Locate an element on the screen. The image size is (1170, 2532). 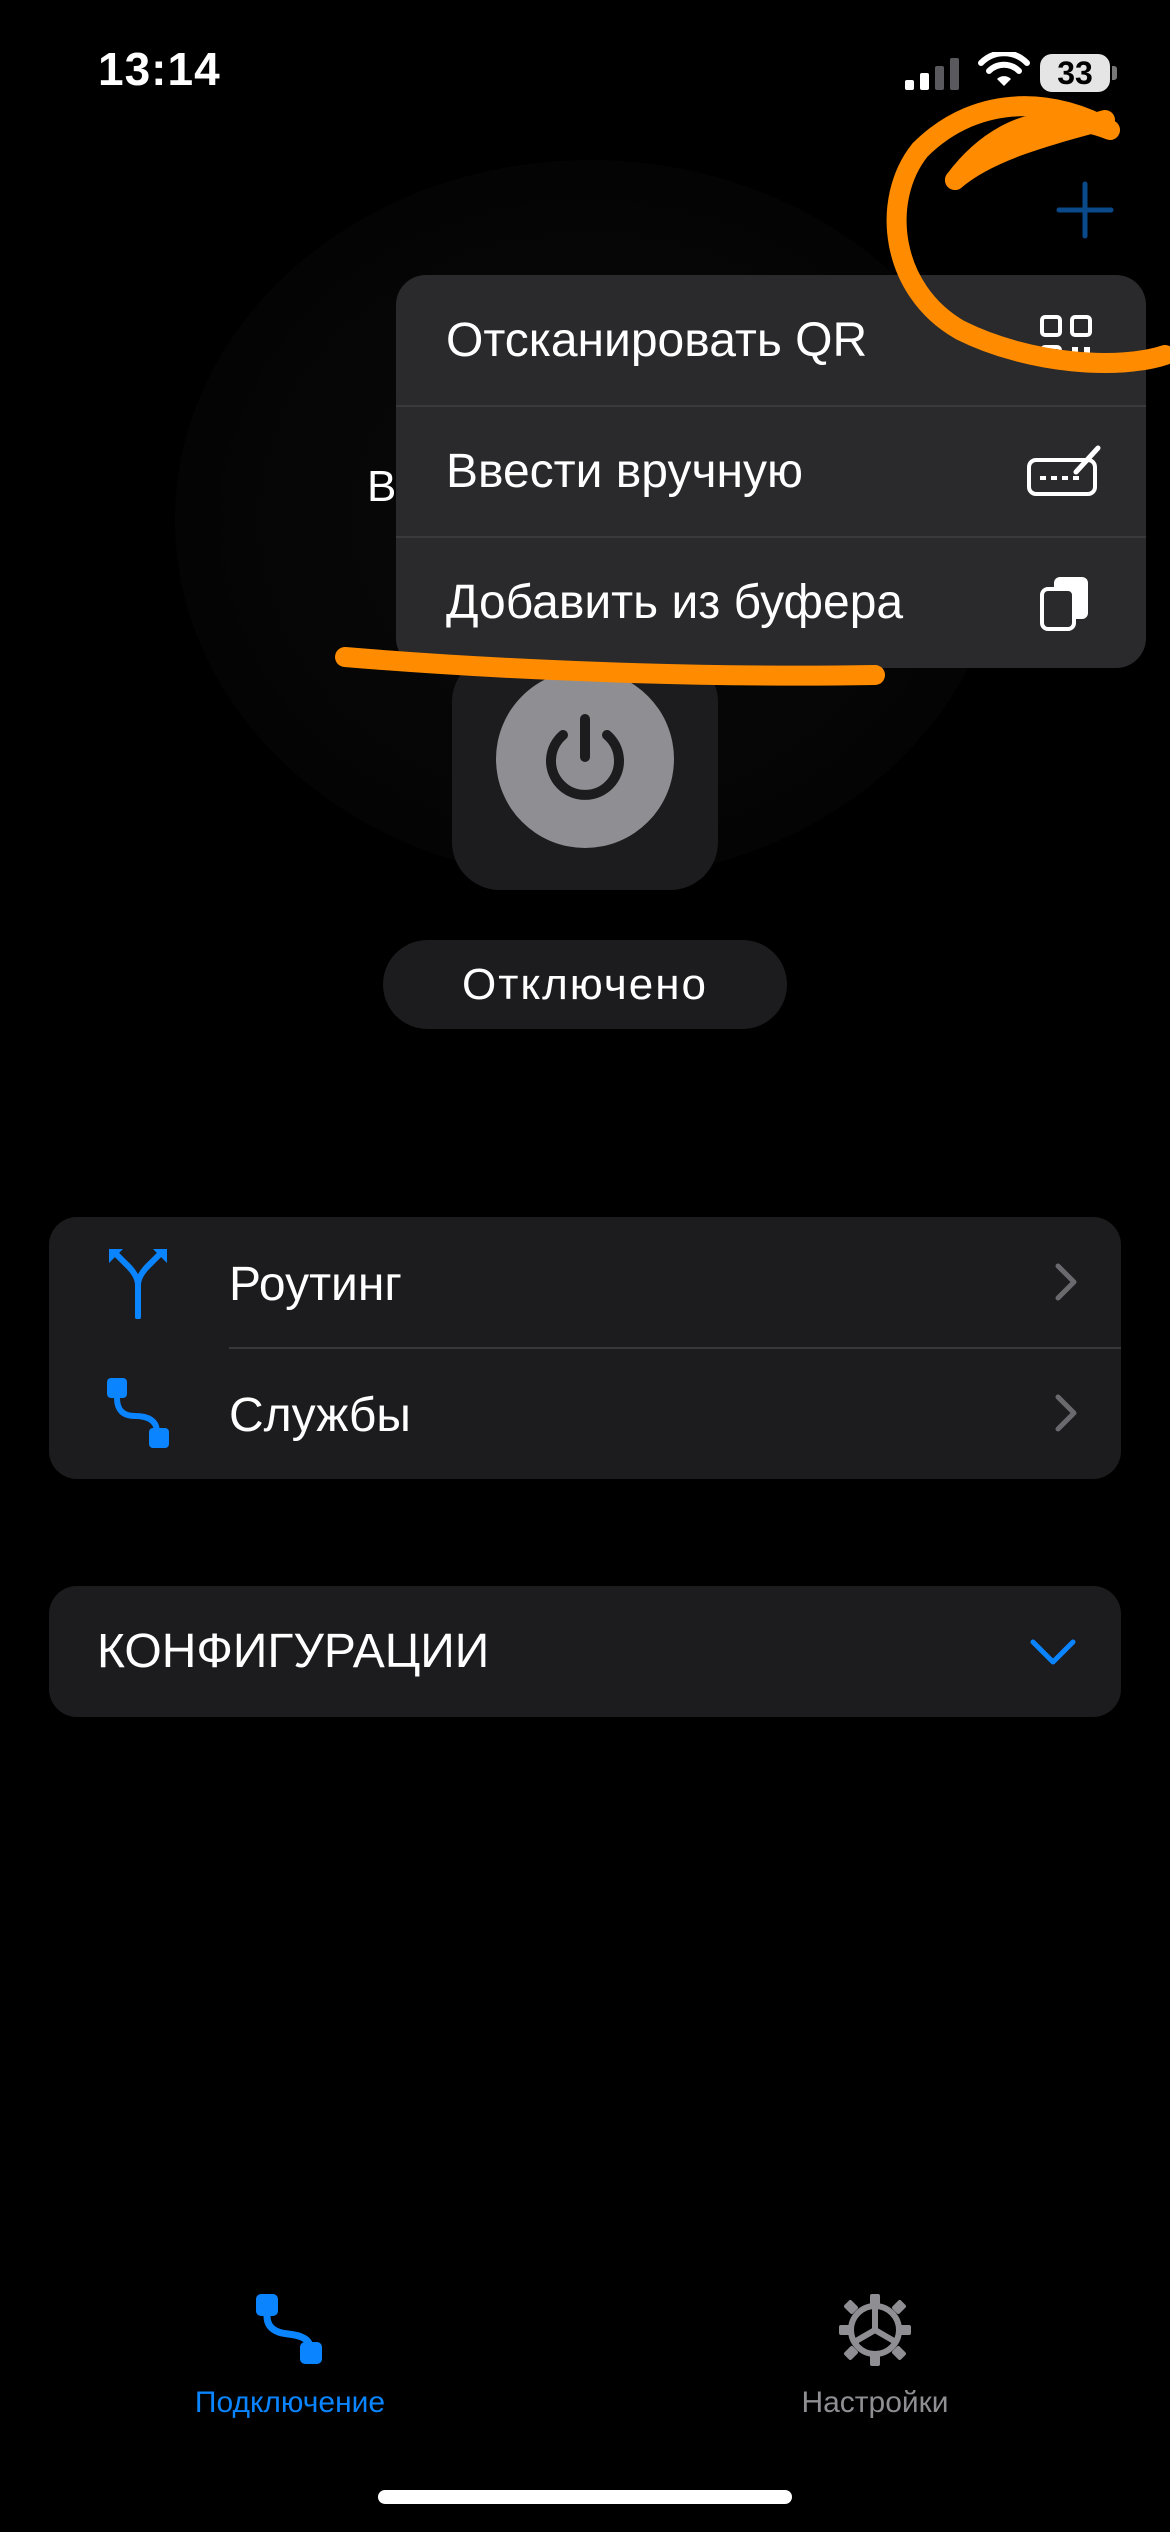
battery-level: 33 is located at coordinates (1075, 72).